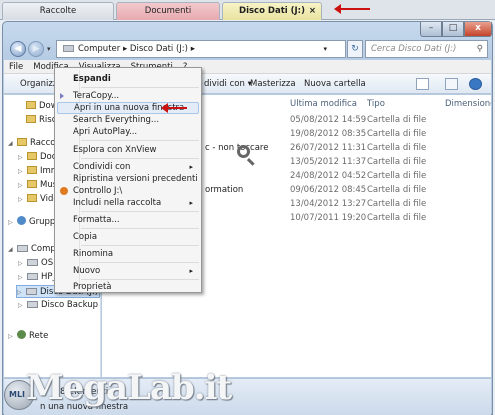 This screenshot has width=495, height=415. Describe the element at coordinates (98, 191) in the screenshot. I see `menu-item-label: Controllo J:\` at that location.